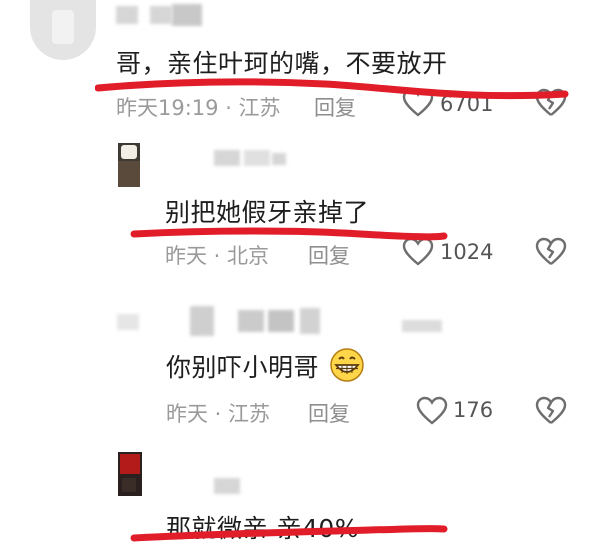 This screenshot has width=600, height=545. Describe the element at coordinates (347, 365) in the screenshot. I see `grinning-face-emoji` at that location.